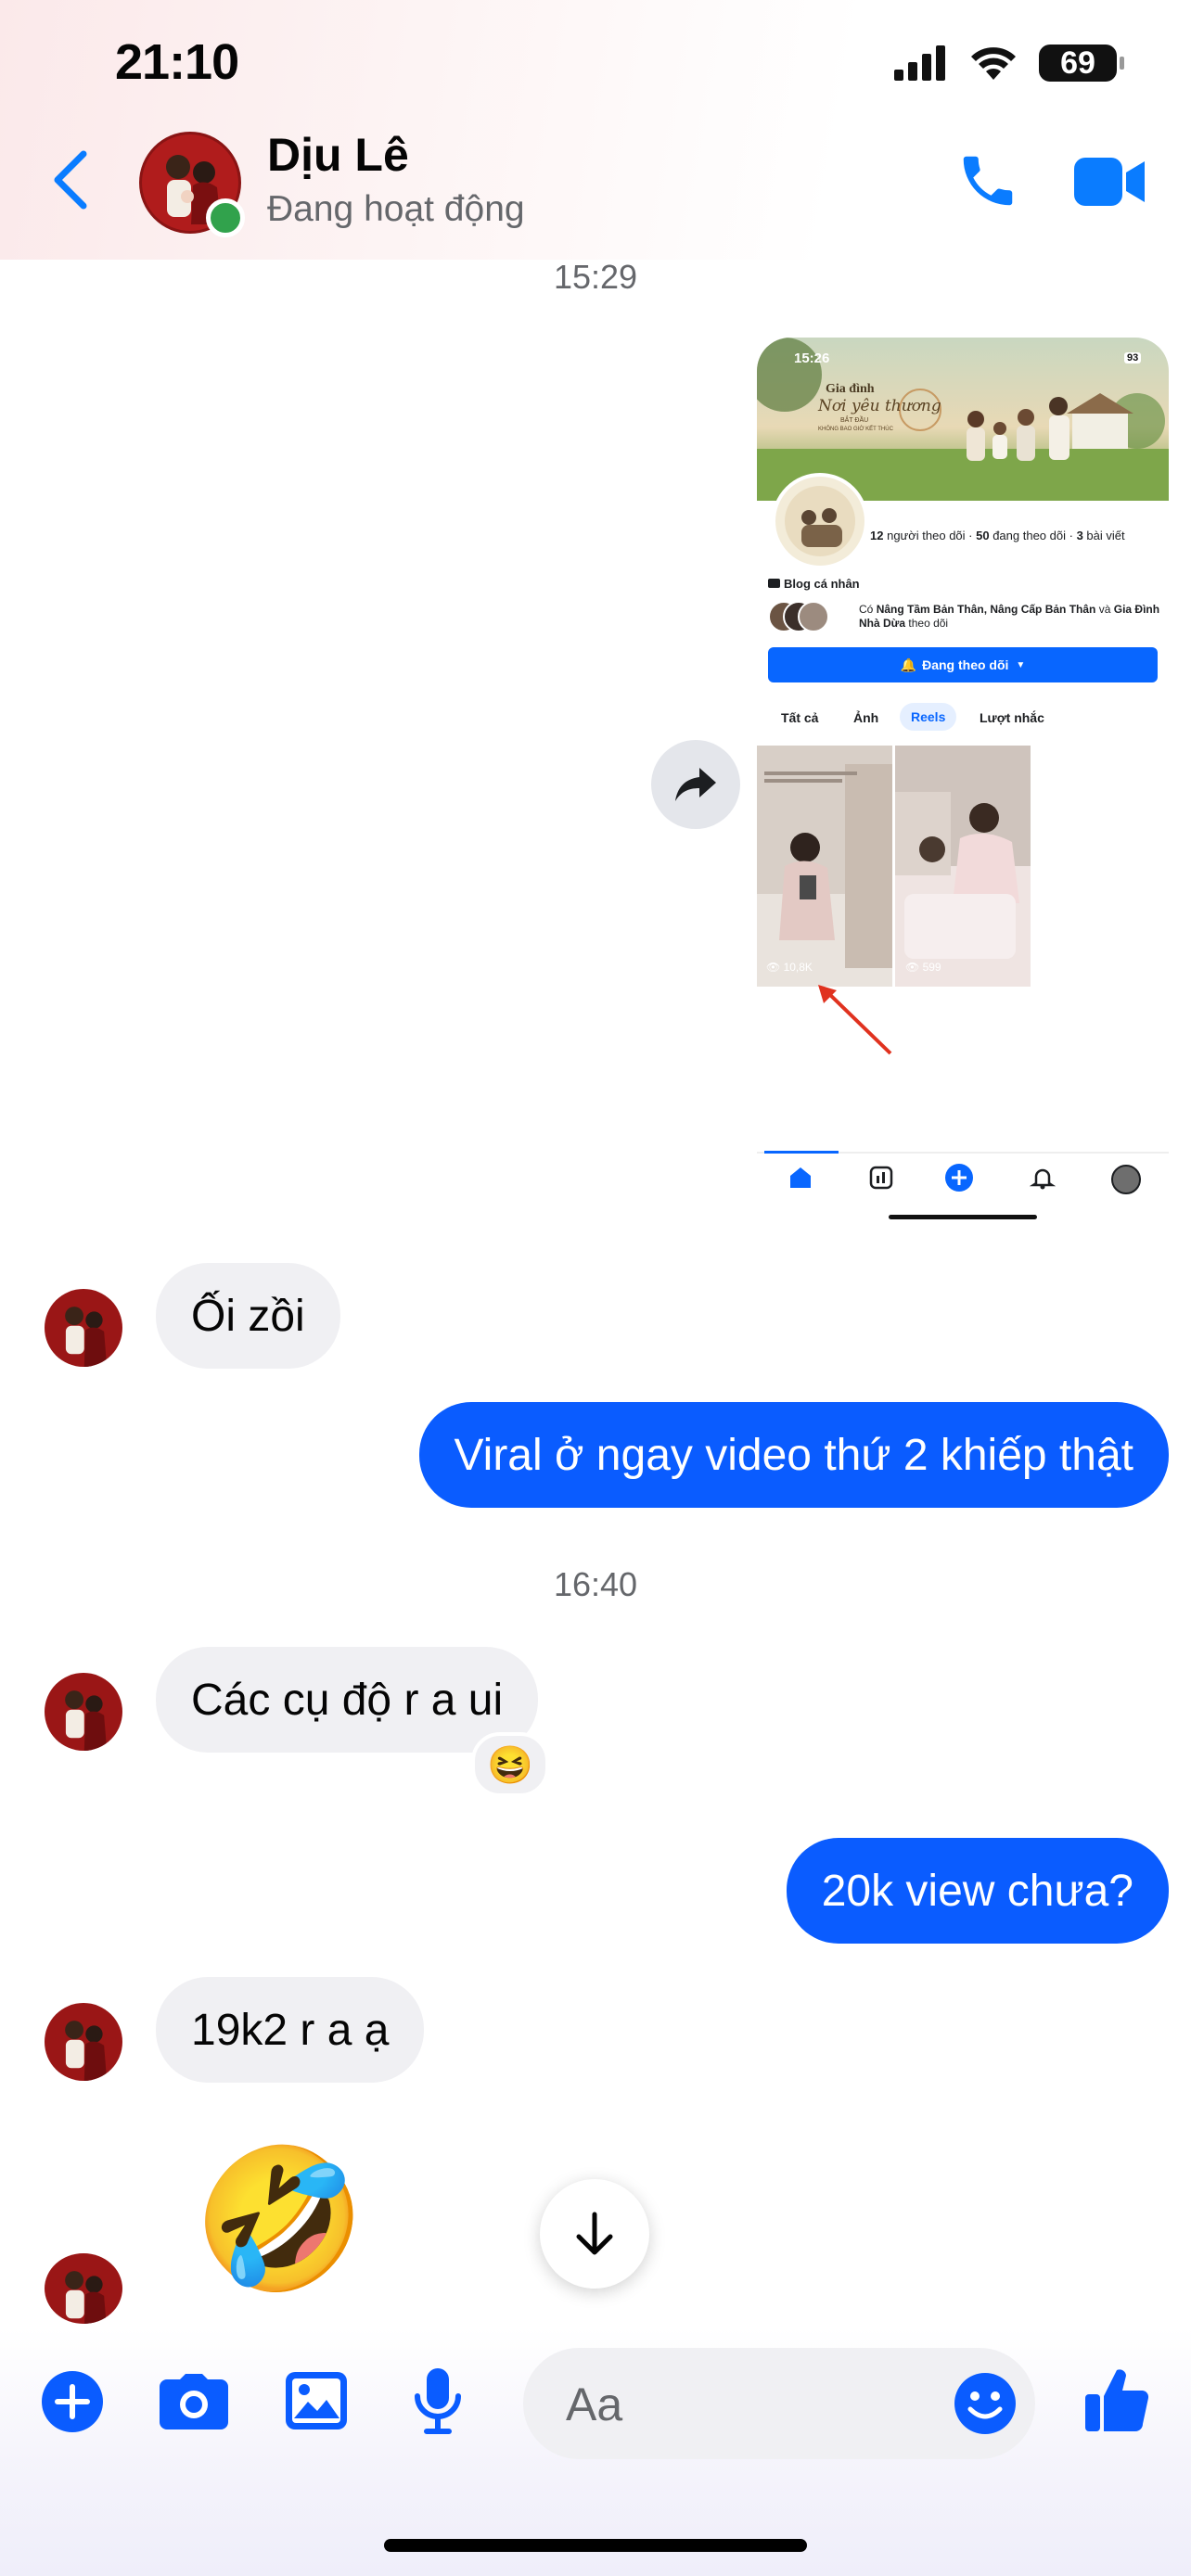 The height and width of the screenshot is (2576, 1191). I want to click on camera-icon, so click(194, 2401).